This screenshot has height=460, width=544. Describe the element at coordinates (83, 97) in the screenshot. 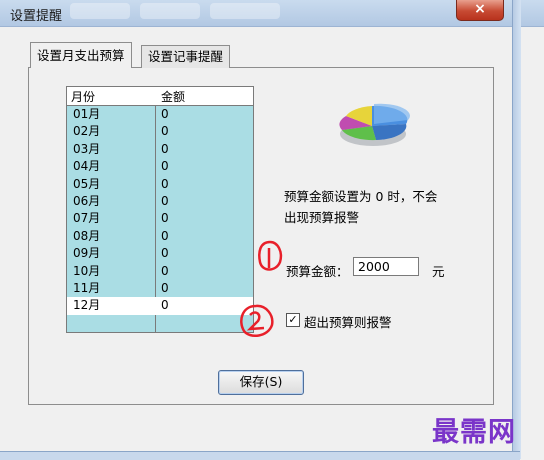

I see `header-month: 月份` at that location.